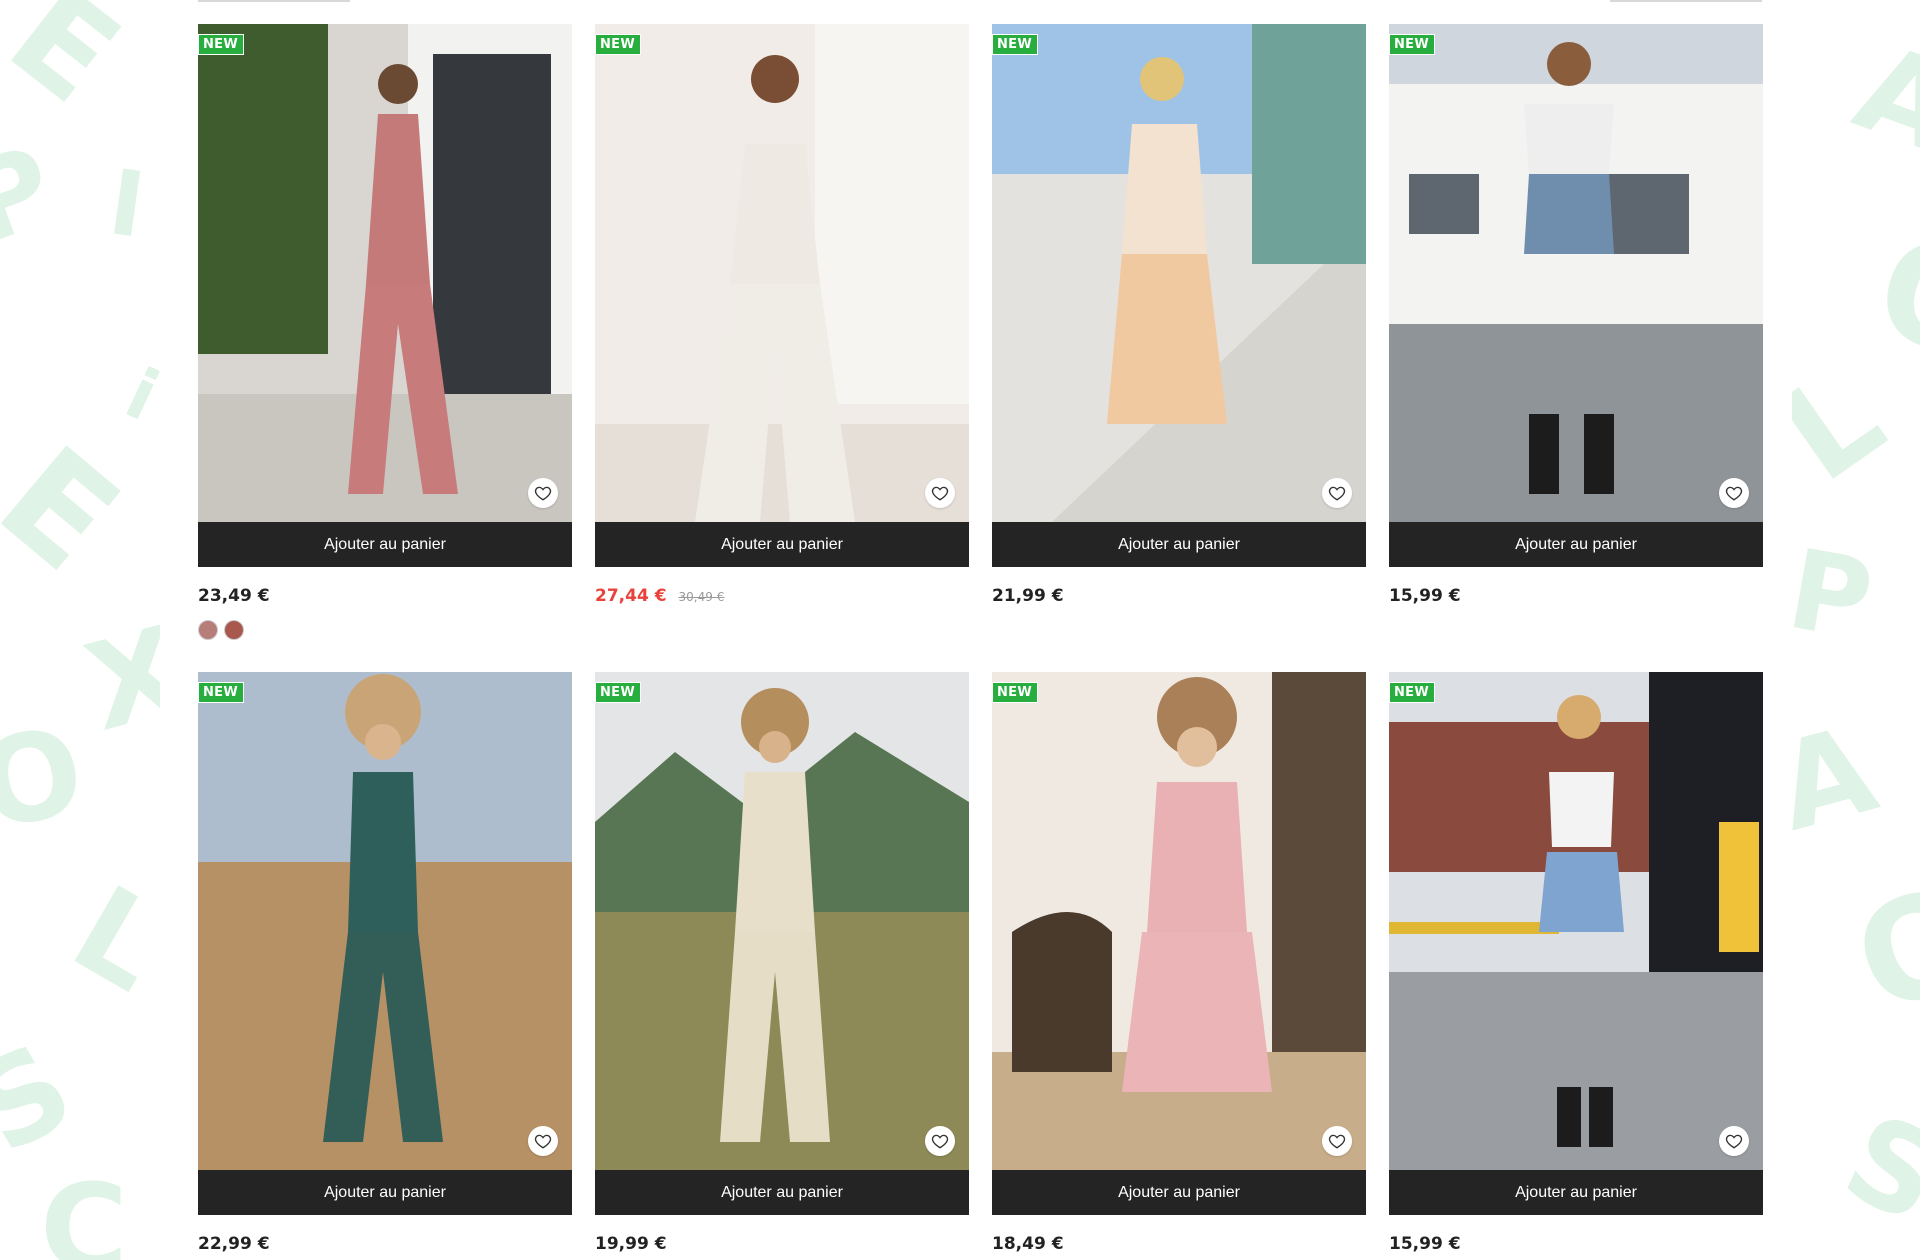 The height and width of the screenshot is (1260, 1920). What do you see at coordinates (701, 597) in the screenshot?
I see `original-price: 30,49 €` at bounding box center [701, 597].